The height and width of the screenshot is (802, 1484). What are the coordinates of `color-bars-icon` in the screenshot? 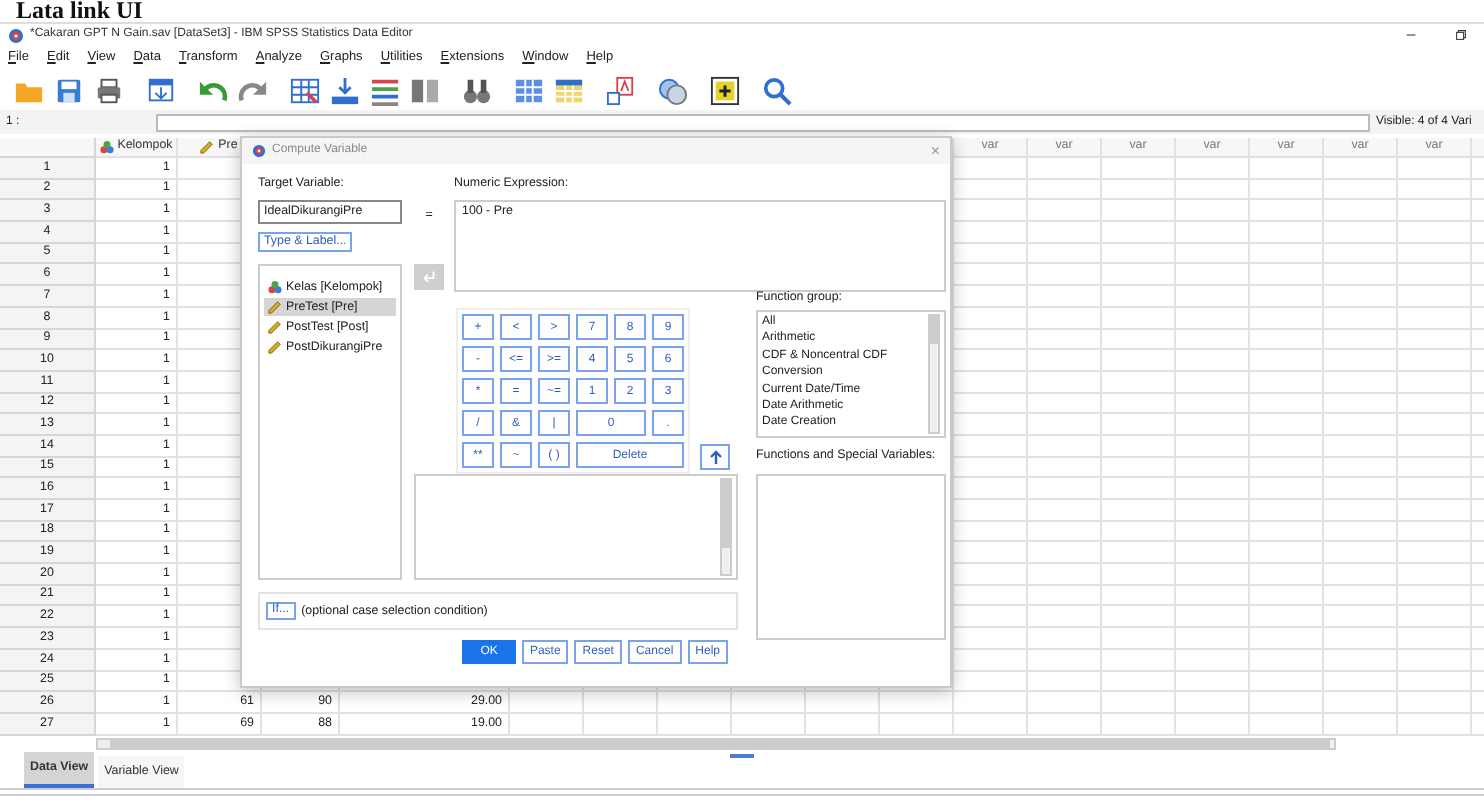 It's located at (385, 90).